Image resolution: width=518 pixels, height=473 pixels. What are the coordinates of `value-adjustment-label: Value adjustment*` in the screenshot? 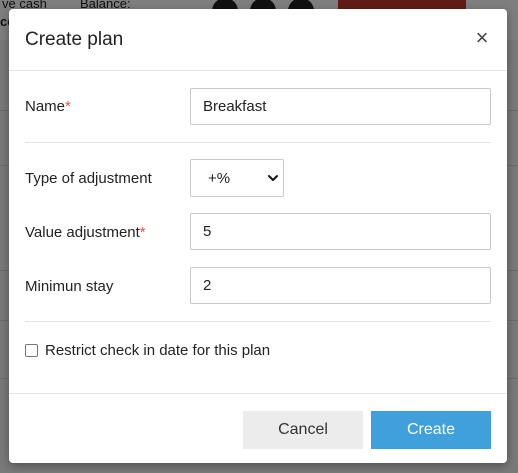 It's located at (85, 232).